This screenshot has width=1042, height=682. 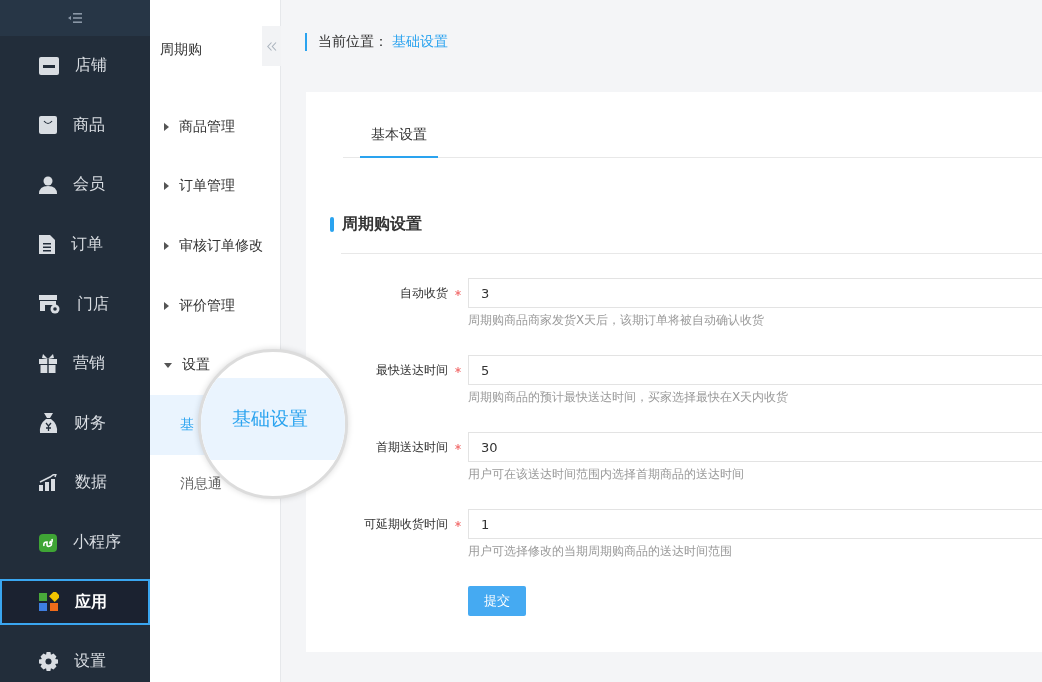 I want to click on person-icon, so click(x=48, y=185).